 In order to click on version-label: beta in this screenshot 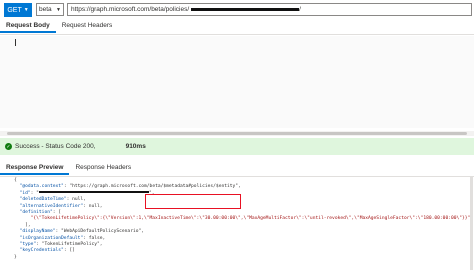, I will do `click(45, 9)`.